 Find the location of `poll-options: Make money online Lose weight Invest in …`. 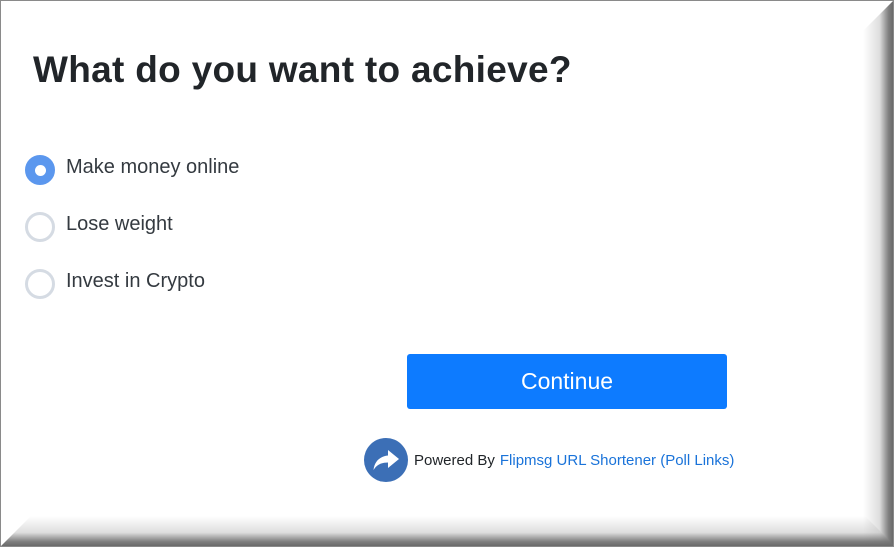

poll-options: Make money online Lose weight Invest in … is located at coordinates (132, 236).